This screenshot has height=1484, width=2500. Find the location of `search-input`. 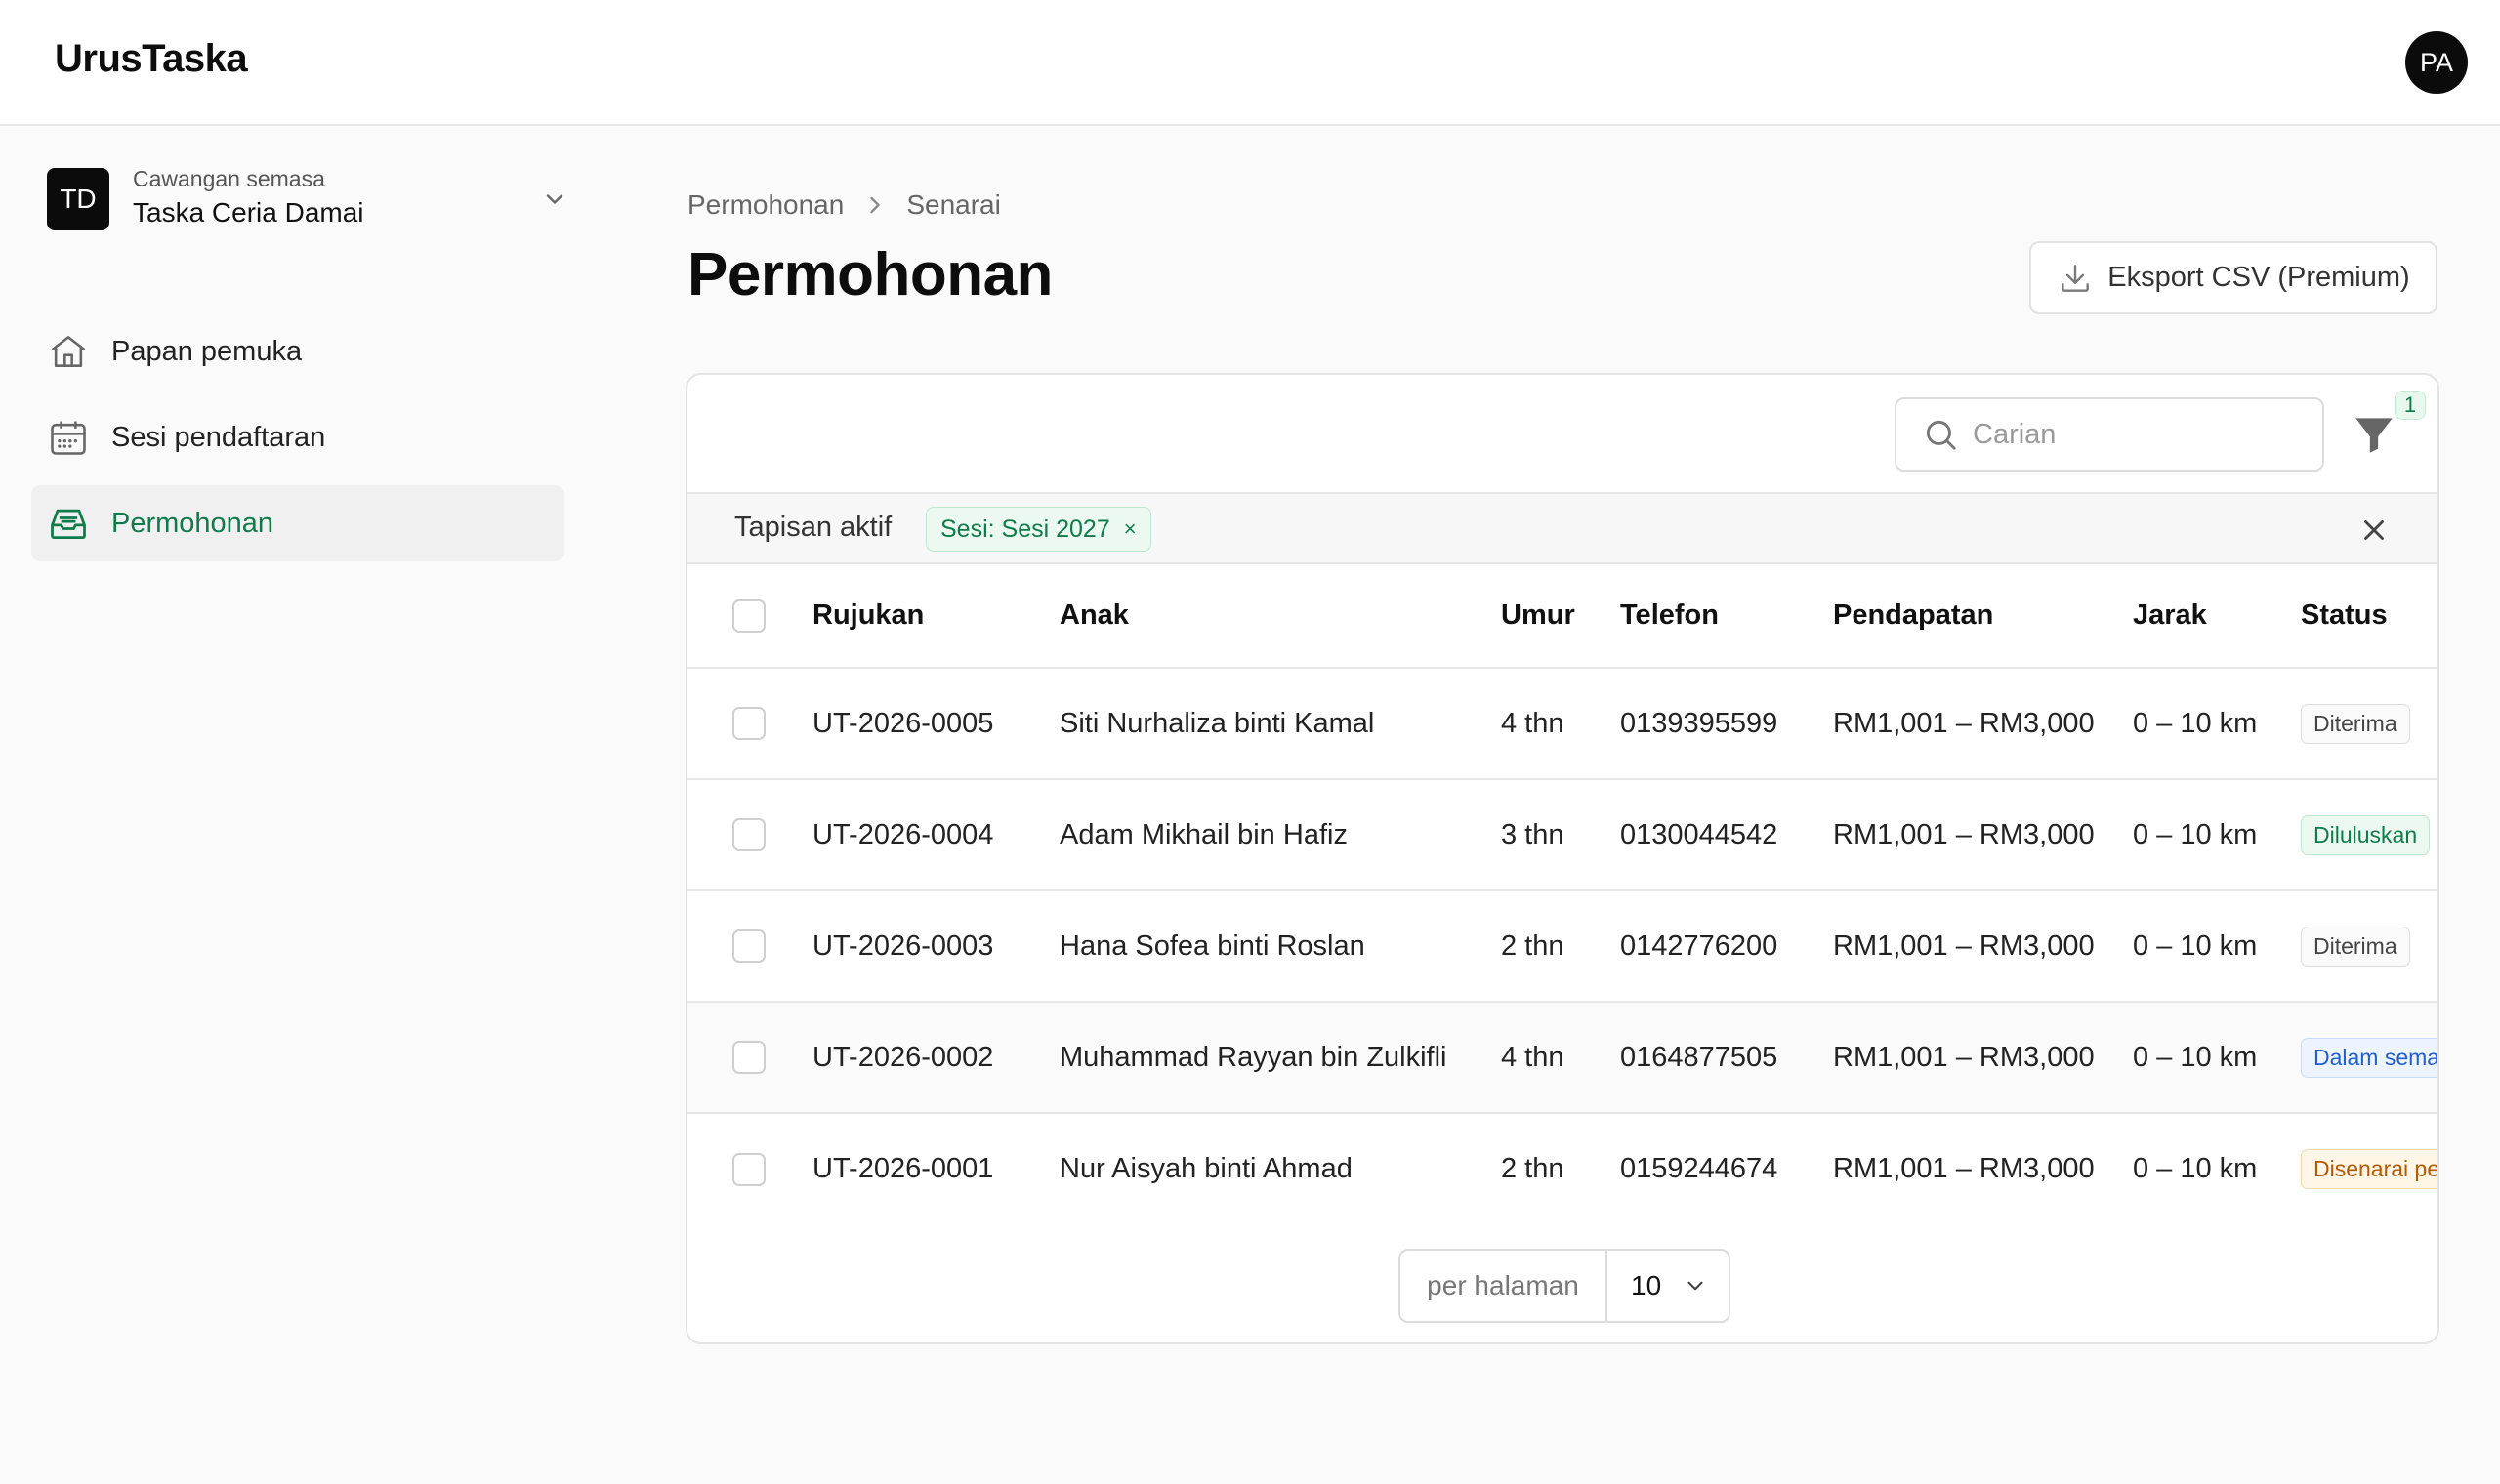

search-input is located at coordinates (2129, 435).